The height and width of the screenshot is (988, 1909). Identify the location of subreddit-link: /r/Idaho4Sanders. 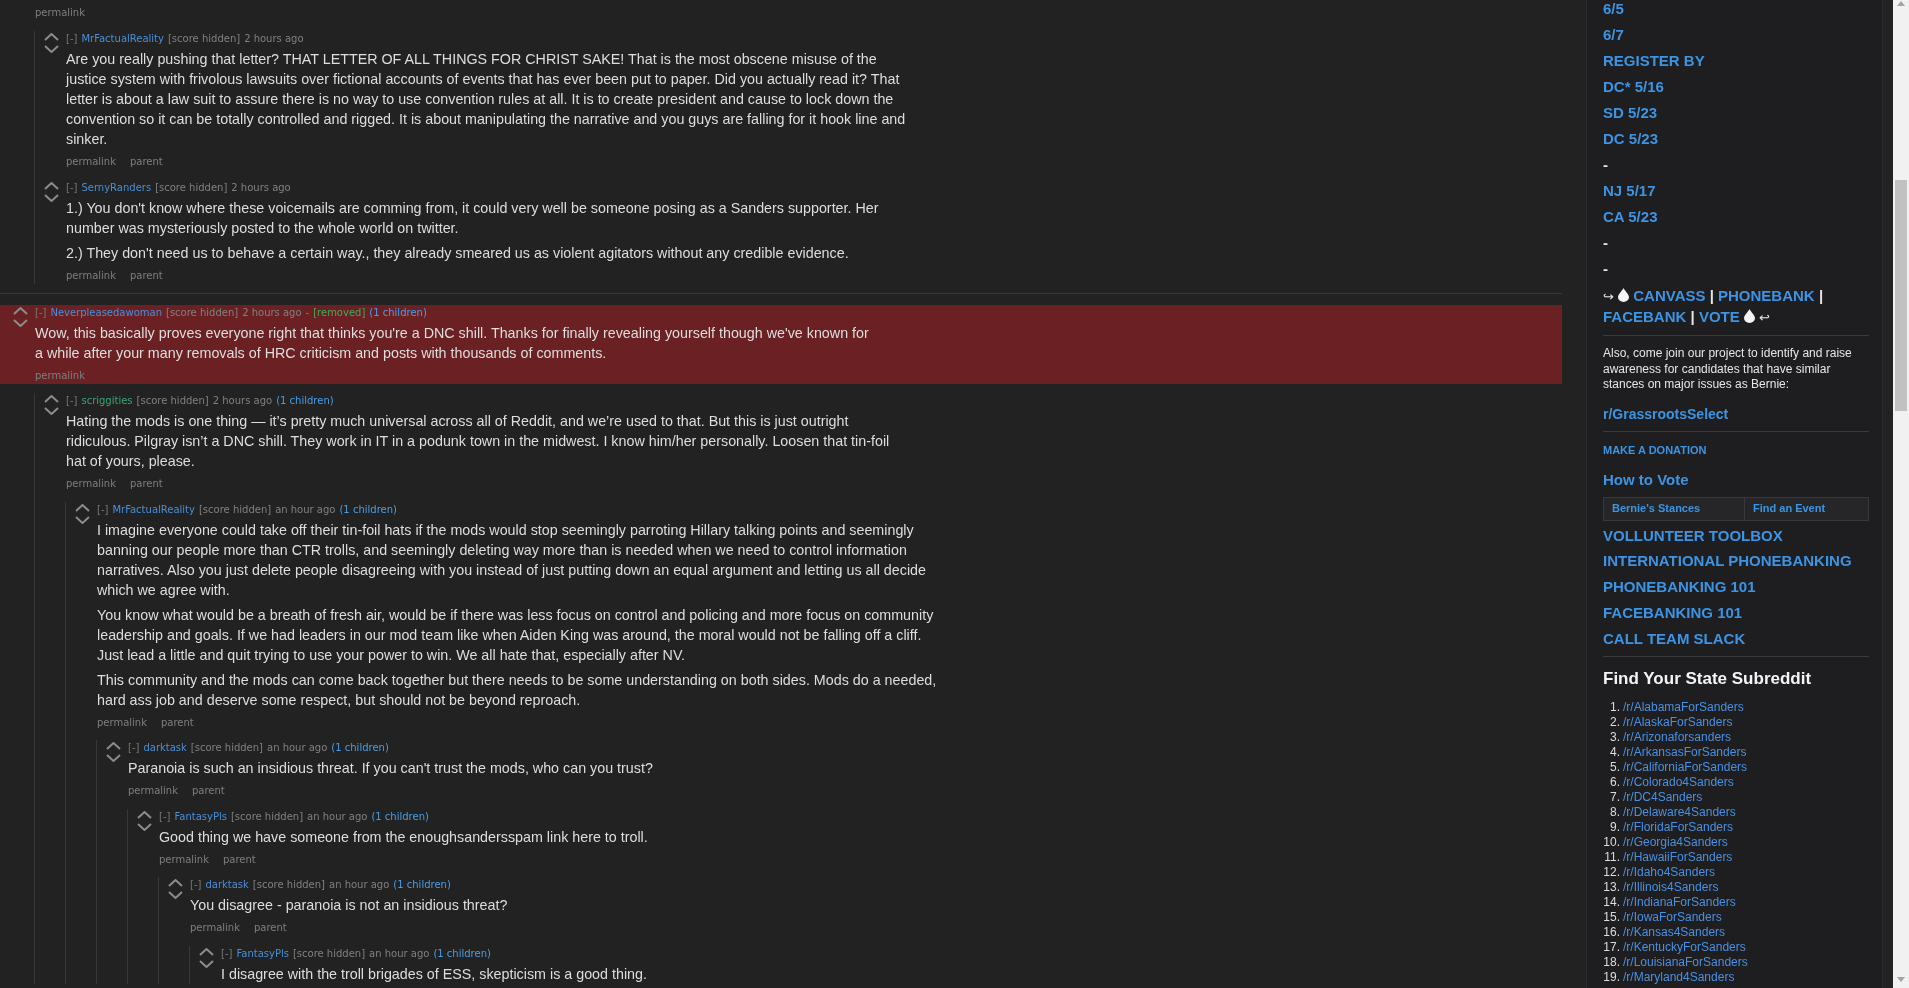
(1669, 872).